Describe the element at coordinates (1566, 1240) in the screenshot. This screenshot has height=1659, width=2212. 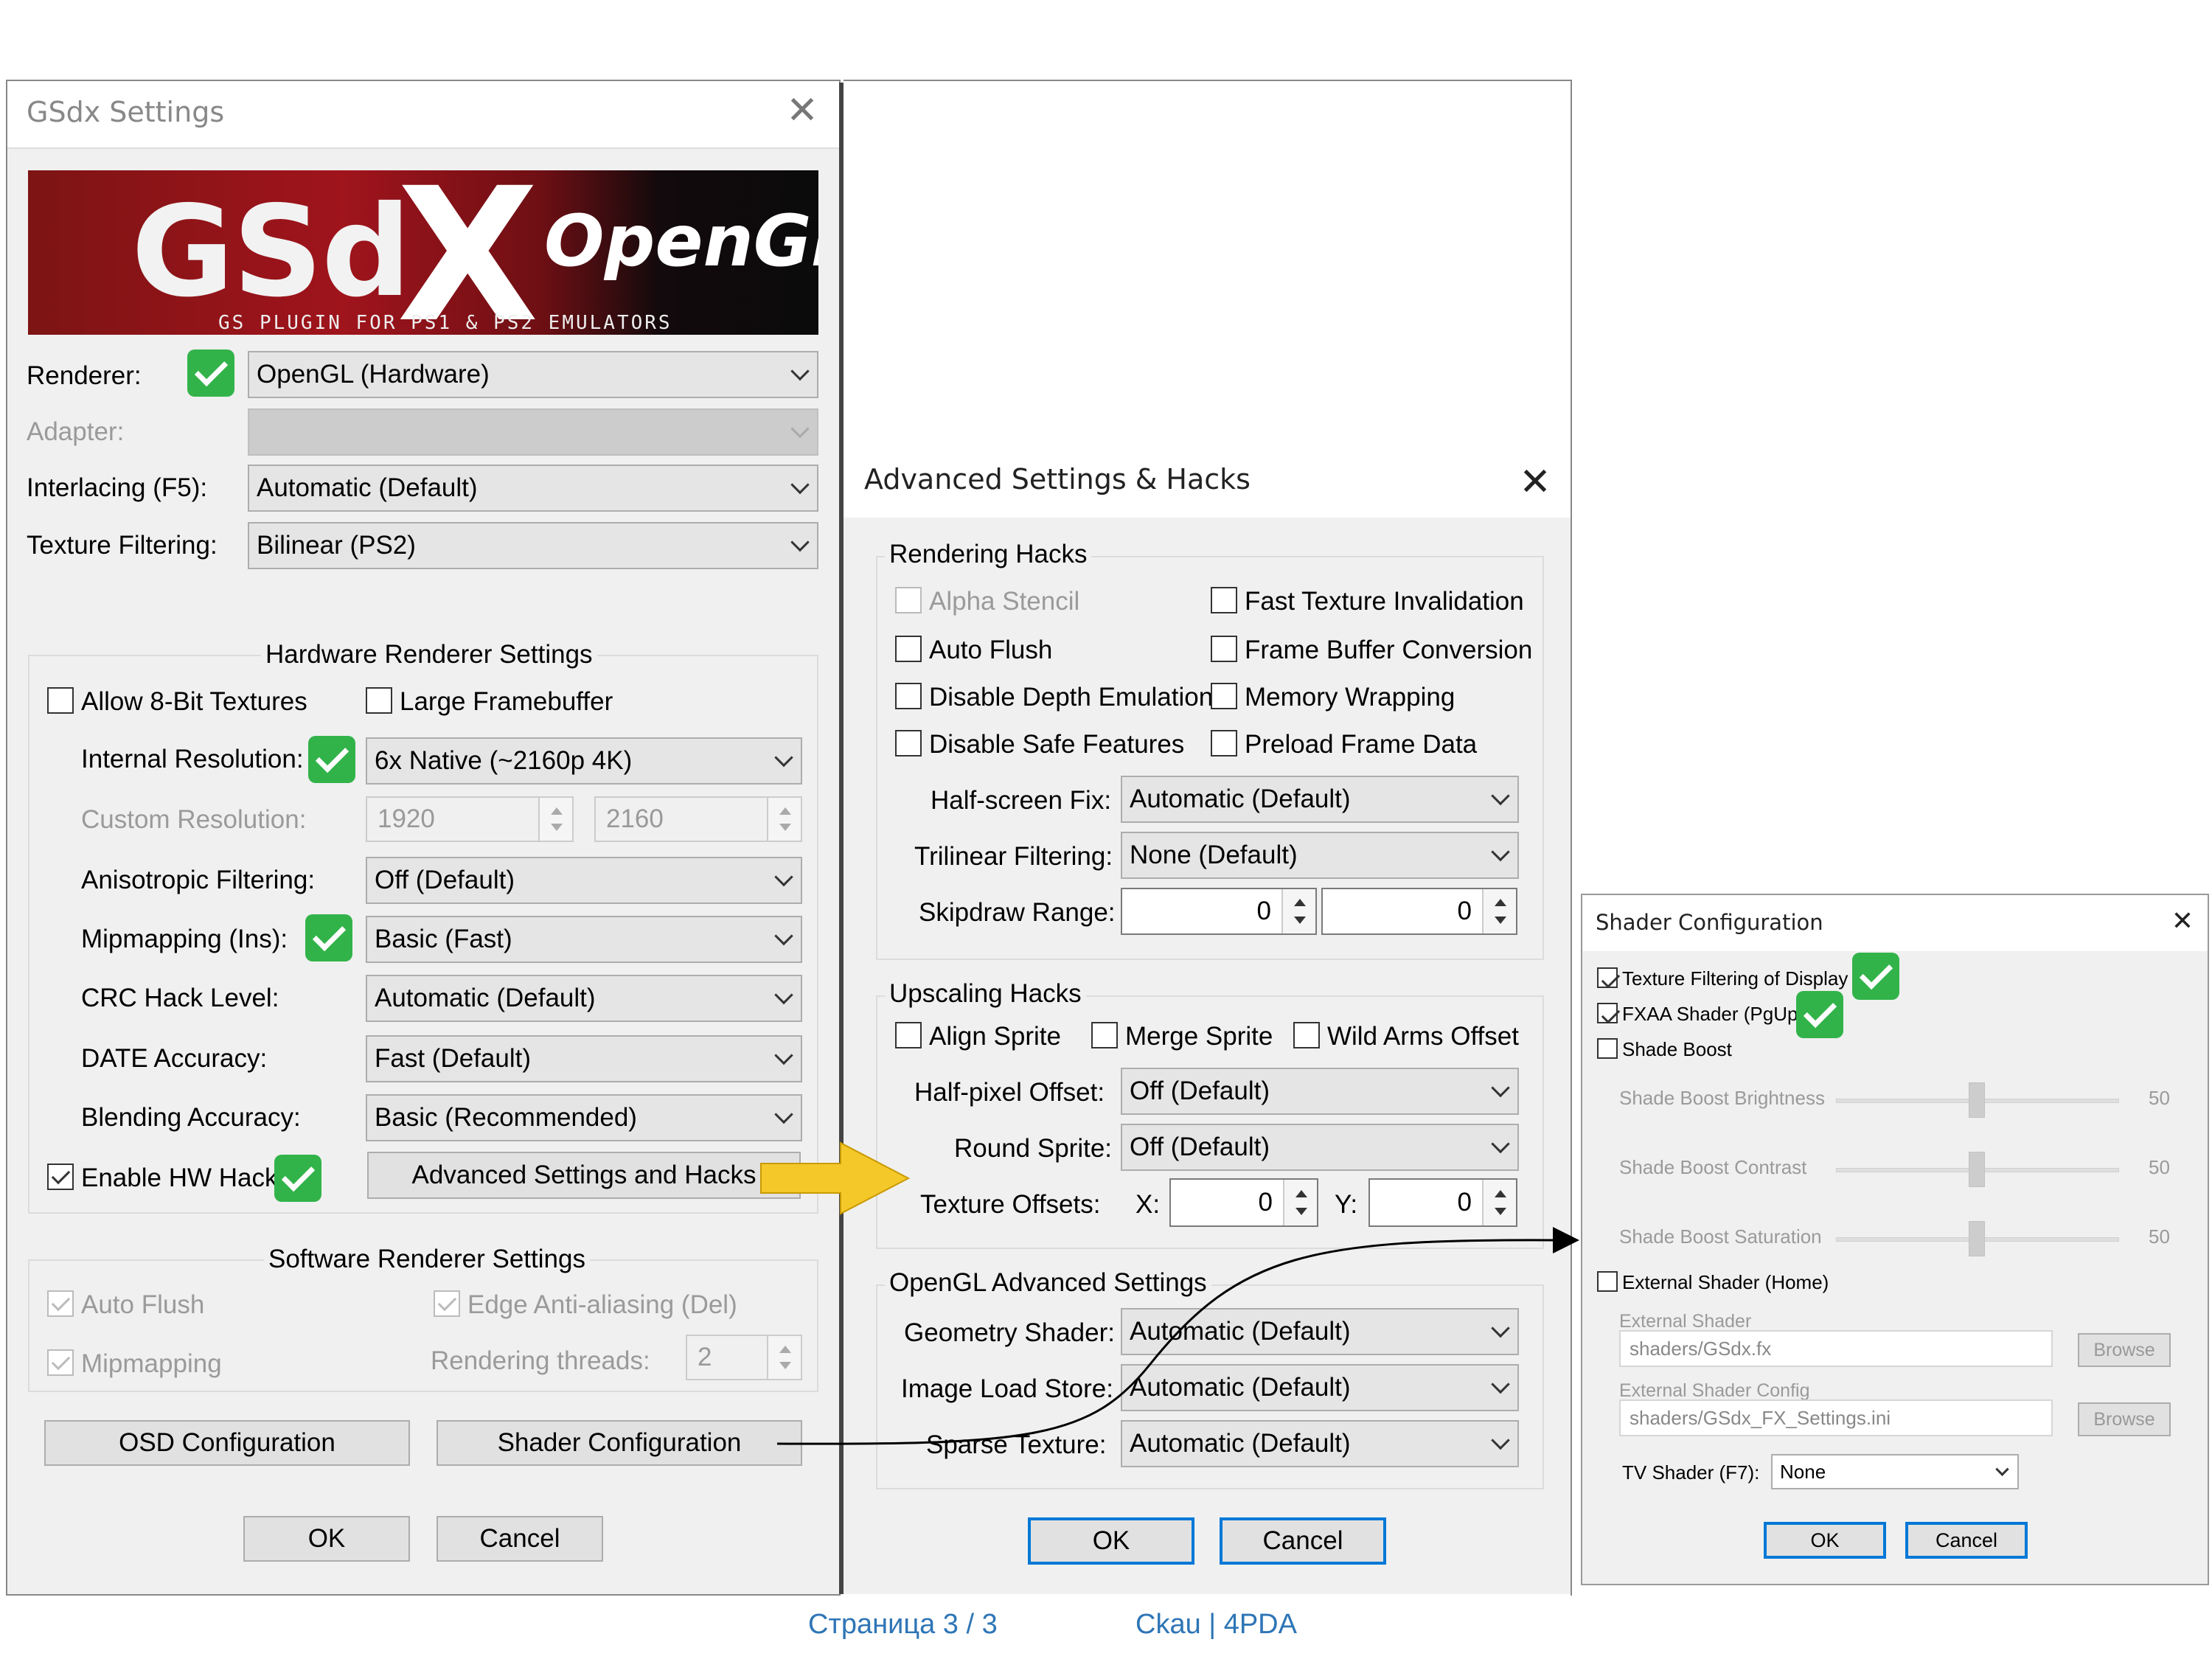
I see `connector-arrowhead-icon` at that location.